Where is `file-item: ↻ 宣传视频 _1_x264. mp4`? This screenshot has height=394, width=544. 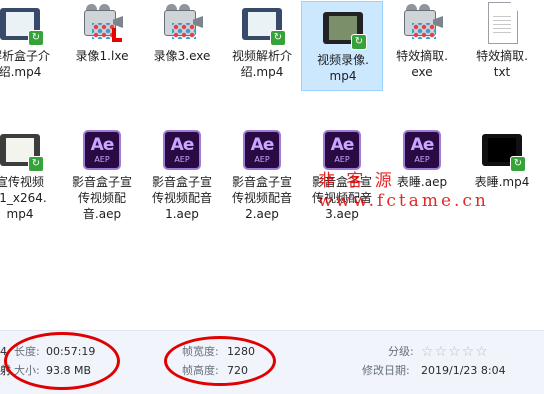
file-item: ↻ 宣传视频 _1_x264. mp4 is located at coordinates (30, 172).